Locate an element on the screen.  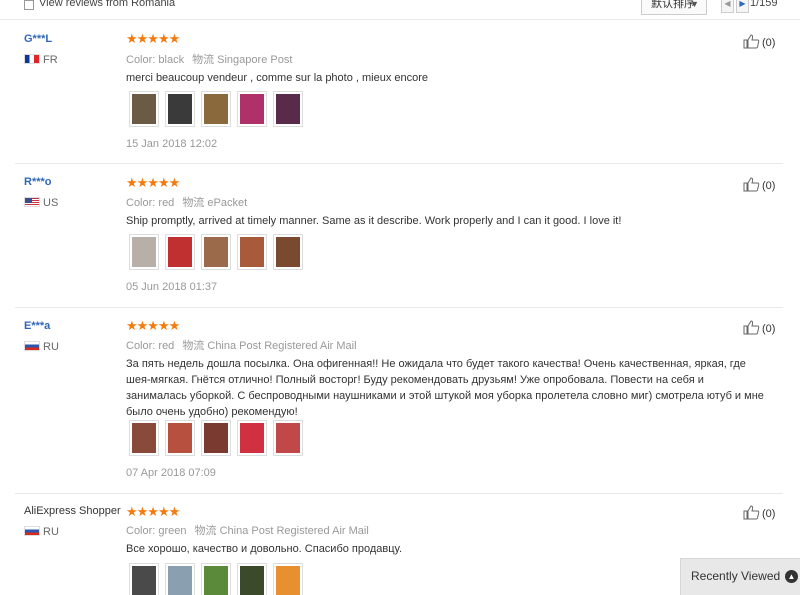
chevron-up-icon: ▲ is located at coordinates (791, 576).